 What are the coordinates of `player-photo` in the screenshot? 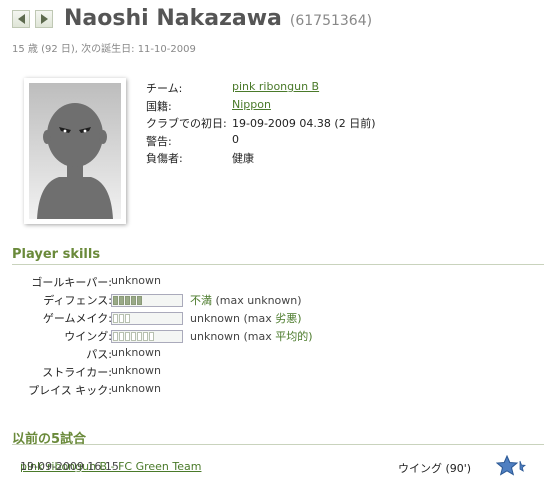 It's located at (75, 151).